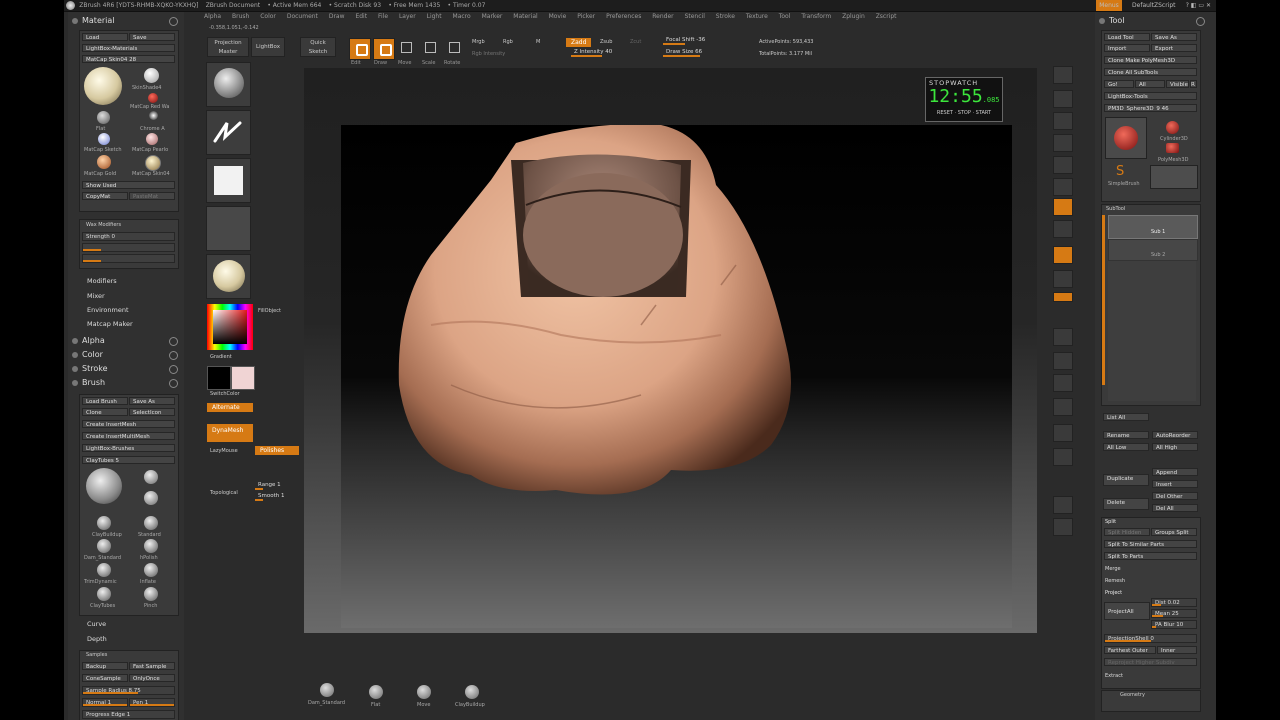  Describe the element at coordinates (478, 42) in the screenshot. I see `mrgb-button: Mrgb` at that location.